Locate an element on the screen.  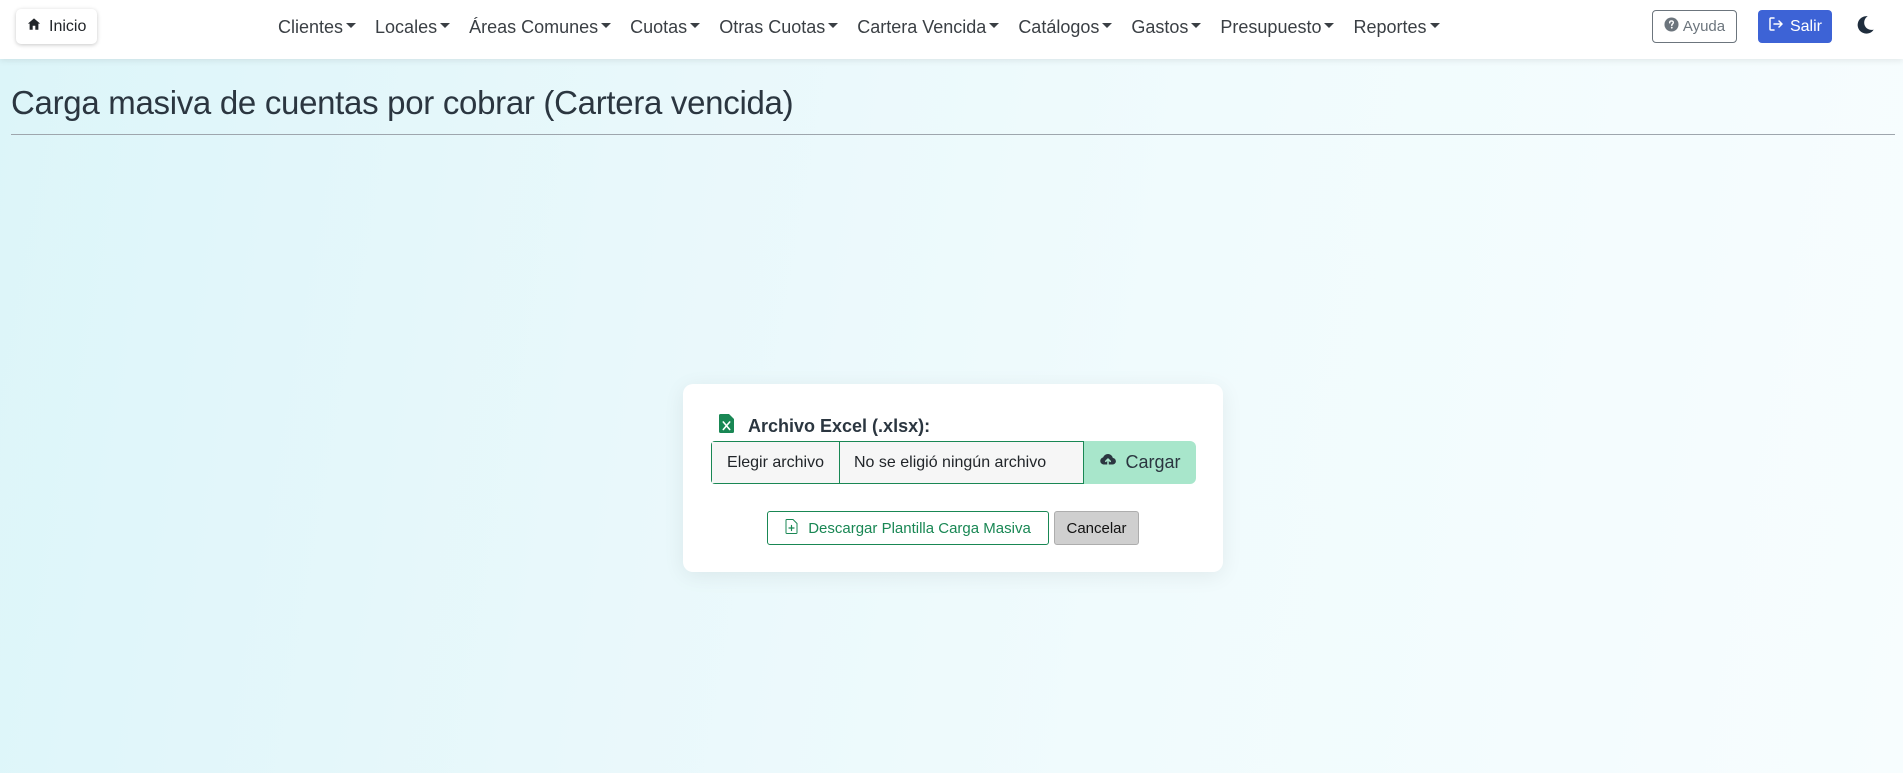
upload-button: Cargar is located at coordinates (1140, 462).